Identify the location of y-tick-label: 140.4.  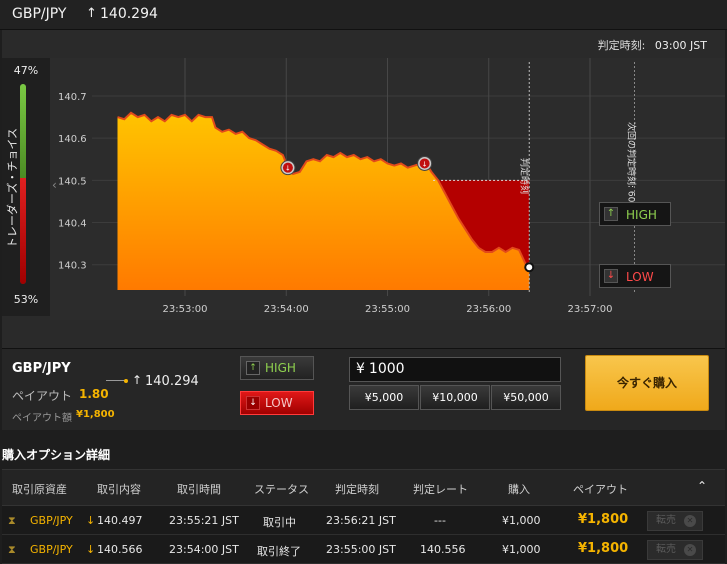
(72, 224).